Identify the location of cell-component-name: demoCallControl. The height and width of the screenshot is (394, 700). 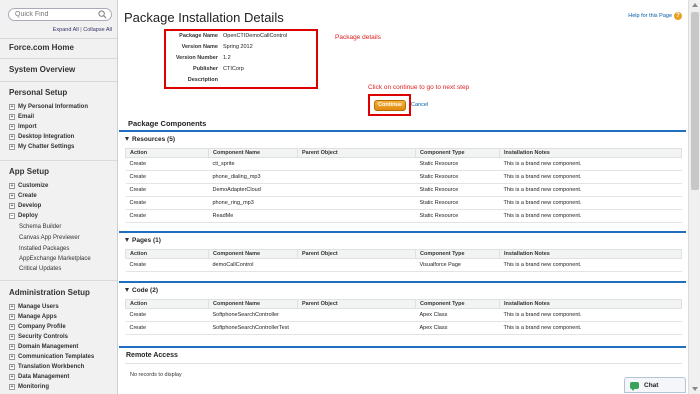
(253, 265).